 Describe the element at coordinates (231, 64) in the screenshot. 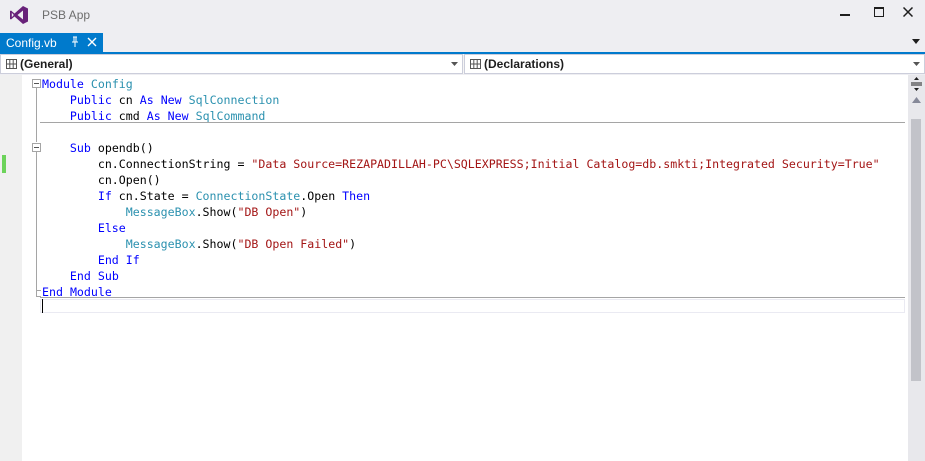

I see `general-combo: (General)` at that location.